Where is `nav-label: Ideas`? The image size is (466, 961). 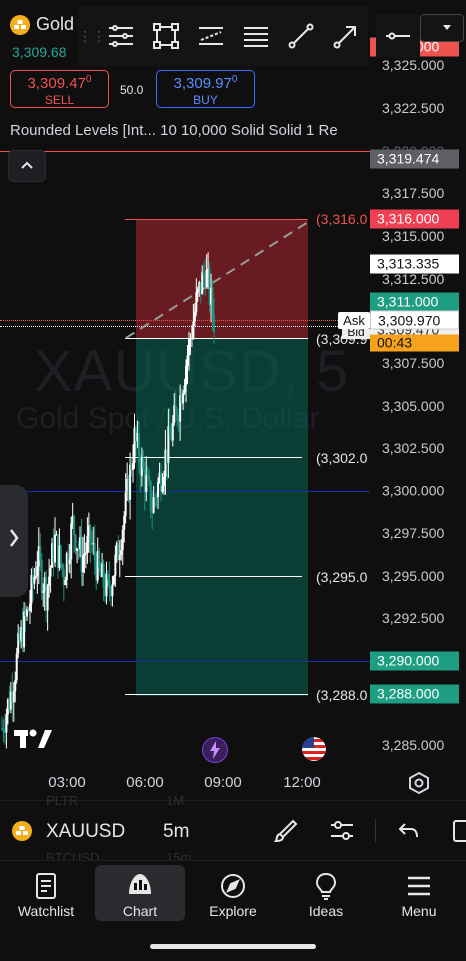
nav-label: Ideas is located at coordinates (326, 911).